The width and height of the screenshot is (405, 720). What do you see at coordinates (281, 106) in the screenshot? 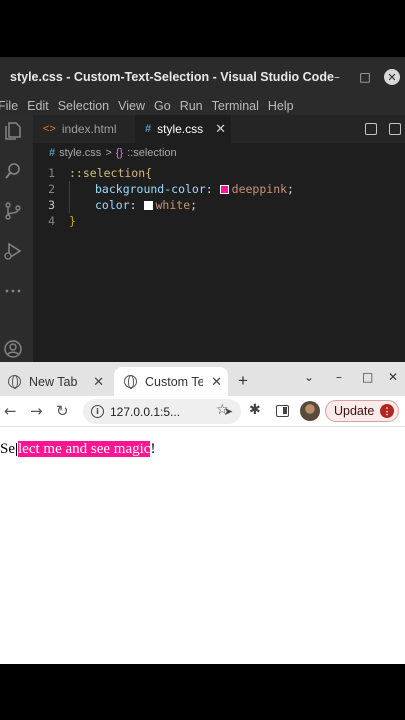
I see `menu-help: Help` at bounding box center [281, 106].